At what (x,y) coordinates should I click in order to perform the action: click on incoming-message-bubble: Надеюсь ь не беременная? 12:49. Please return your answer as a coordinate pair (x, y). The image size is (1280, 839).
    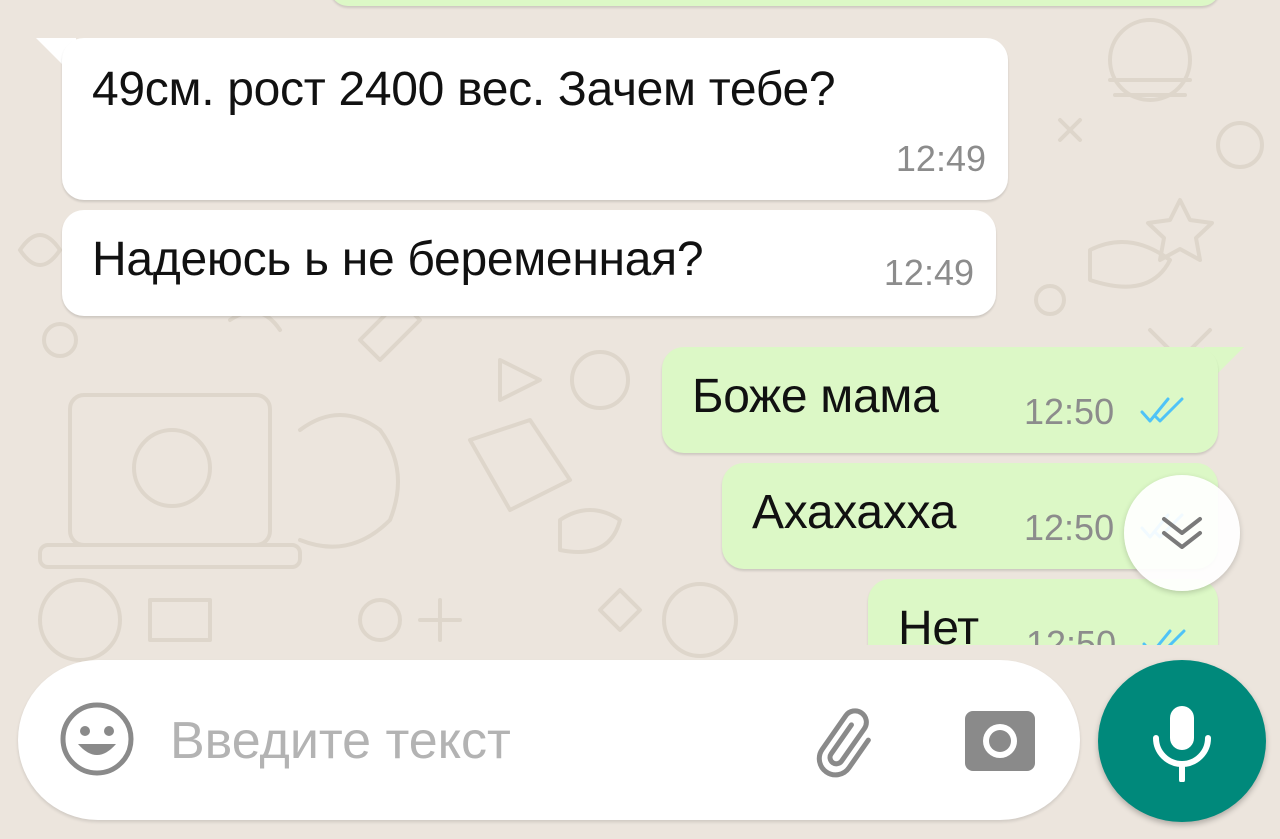
    Looking at the image, I should click on (529, 263).